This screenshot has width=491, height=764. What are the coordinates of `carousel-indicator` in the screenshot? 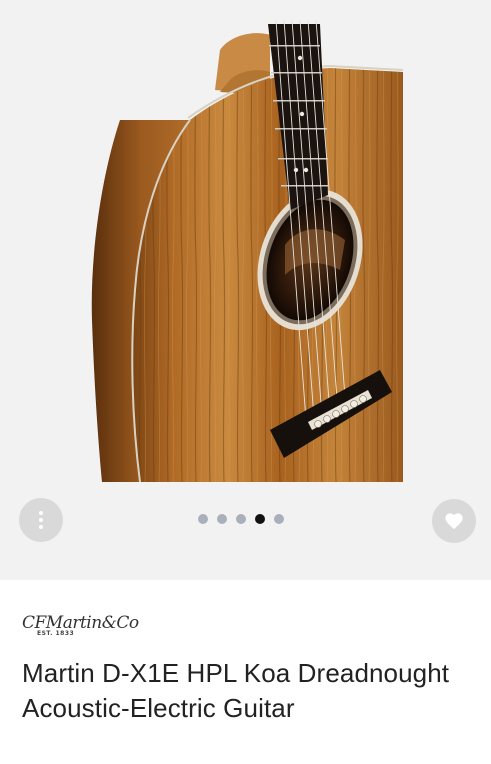 It's located at (241, 519).